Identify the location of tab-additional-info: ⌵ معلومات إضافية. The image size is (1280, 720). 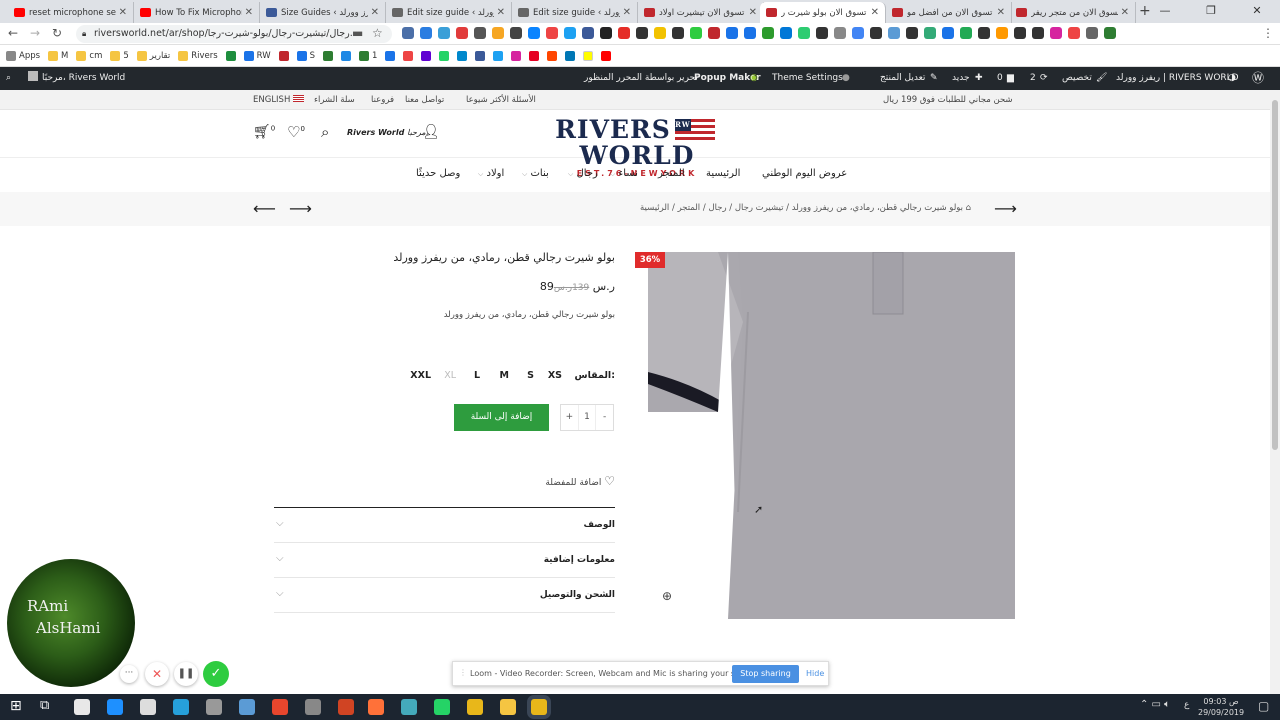
(444, 560).